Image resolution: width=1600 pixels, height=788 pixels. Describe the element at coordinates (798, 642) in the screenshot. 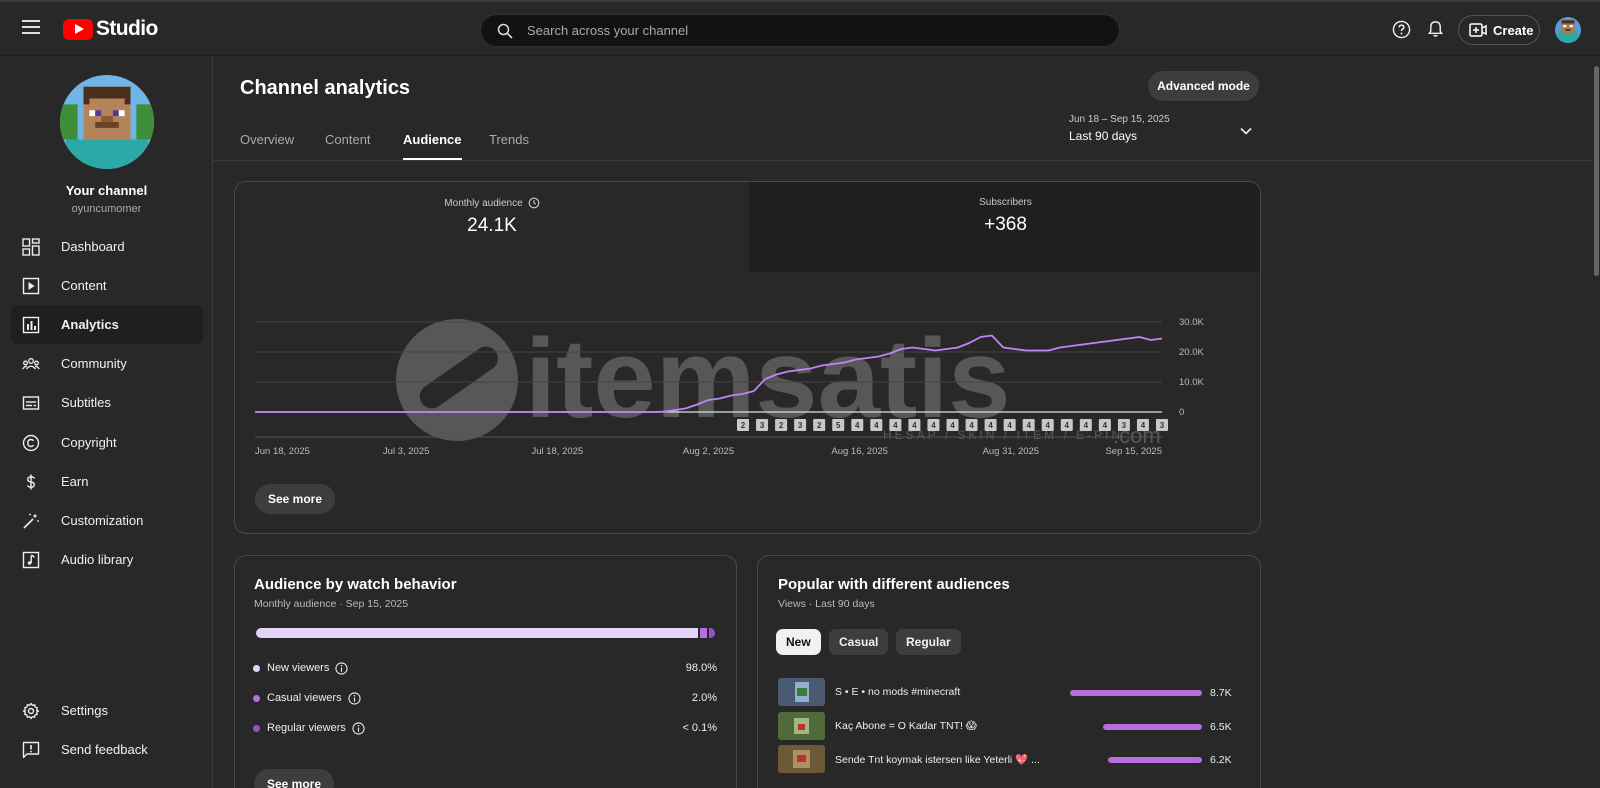

I see `chip-new: New` at that location.